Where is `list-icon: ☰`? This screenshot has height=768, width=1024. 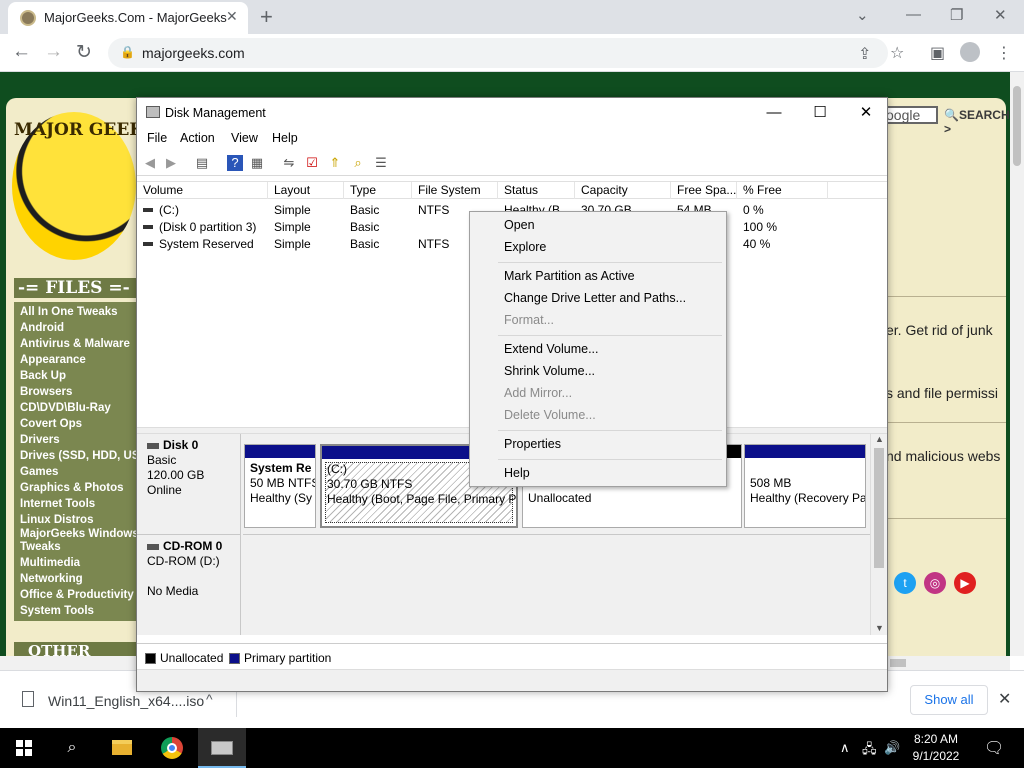
list-icon: ☰ is located at coordinates (381, 163).